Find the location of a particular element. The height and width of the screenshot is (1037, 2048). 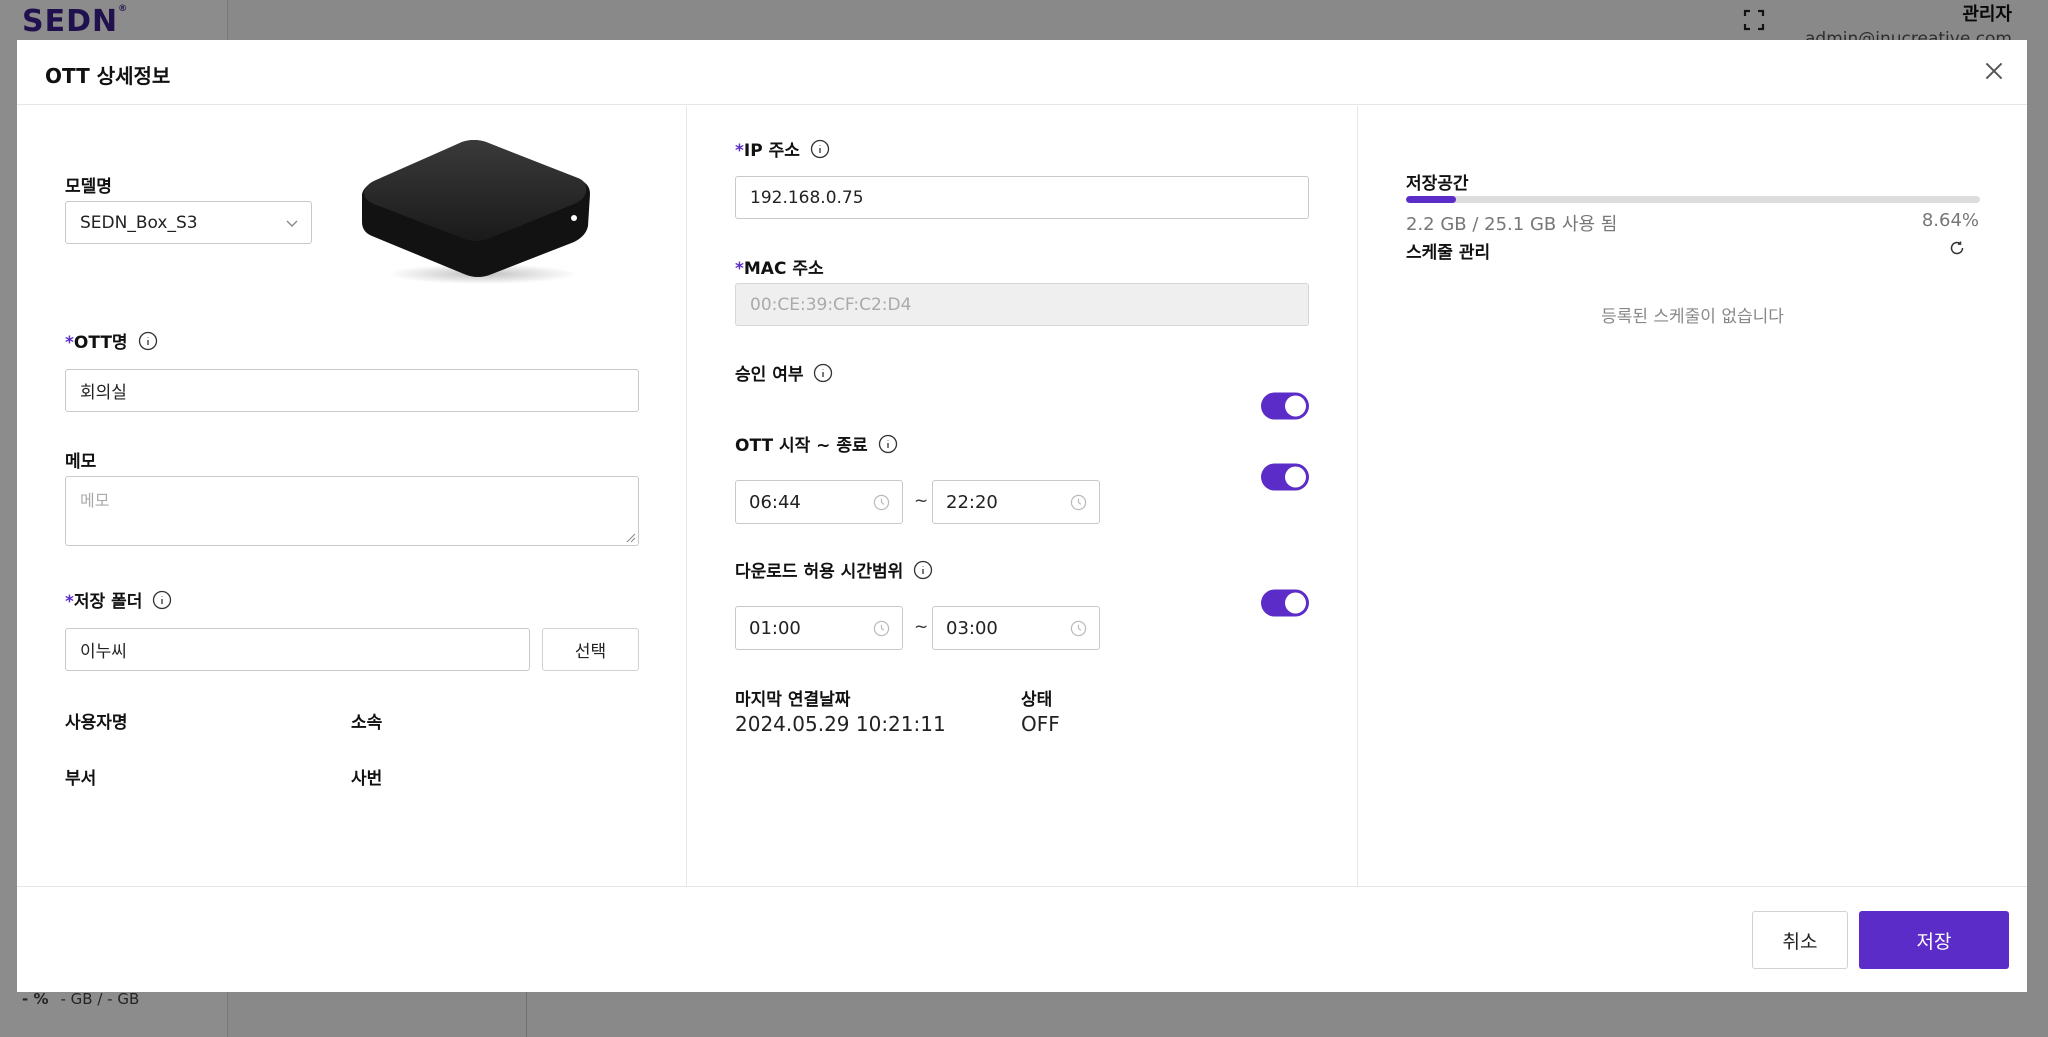

close-icon is located at coordinates (1994, 71).